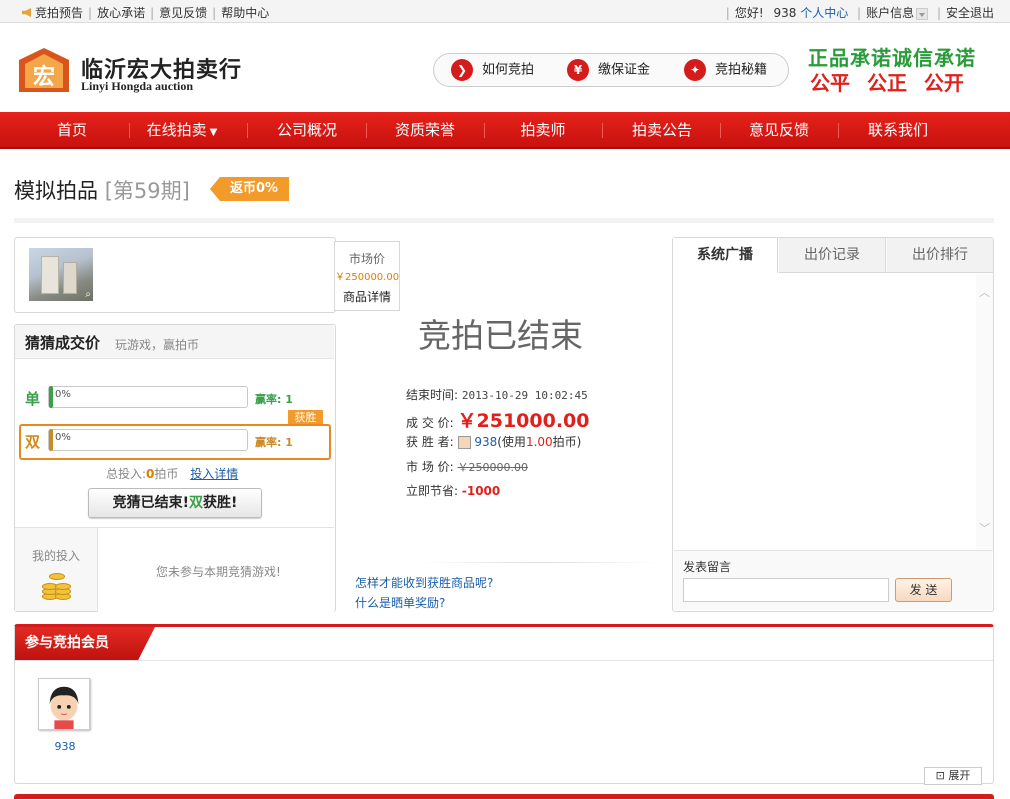 This screenshot has width=1010, height=799. What do you see at coordinates (984, 292) in the screenshot?
I see `chevron-up-icon: ︿` at bounding box center [984, 292].